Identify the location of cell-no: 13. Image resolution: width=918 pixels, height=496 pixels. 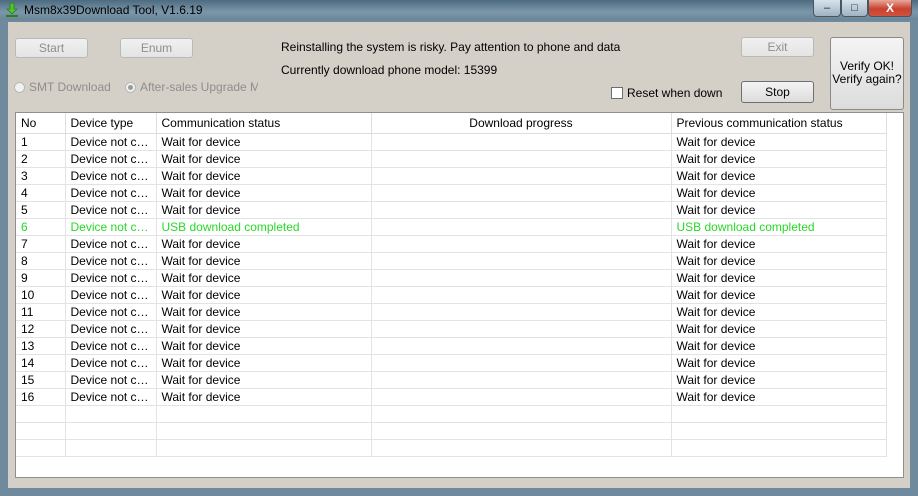
(41, 346).